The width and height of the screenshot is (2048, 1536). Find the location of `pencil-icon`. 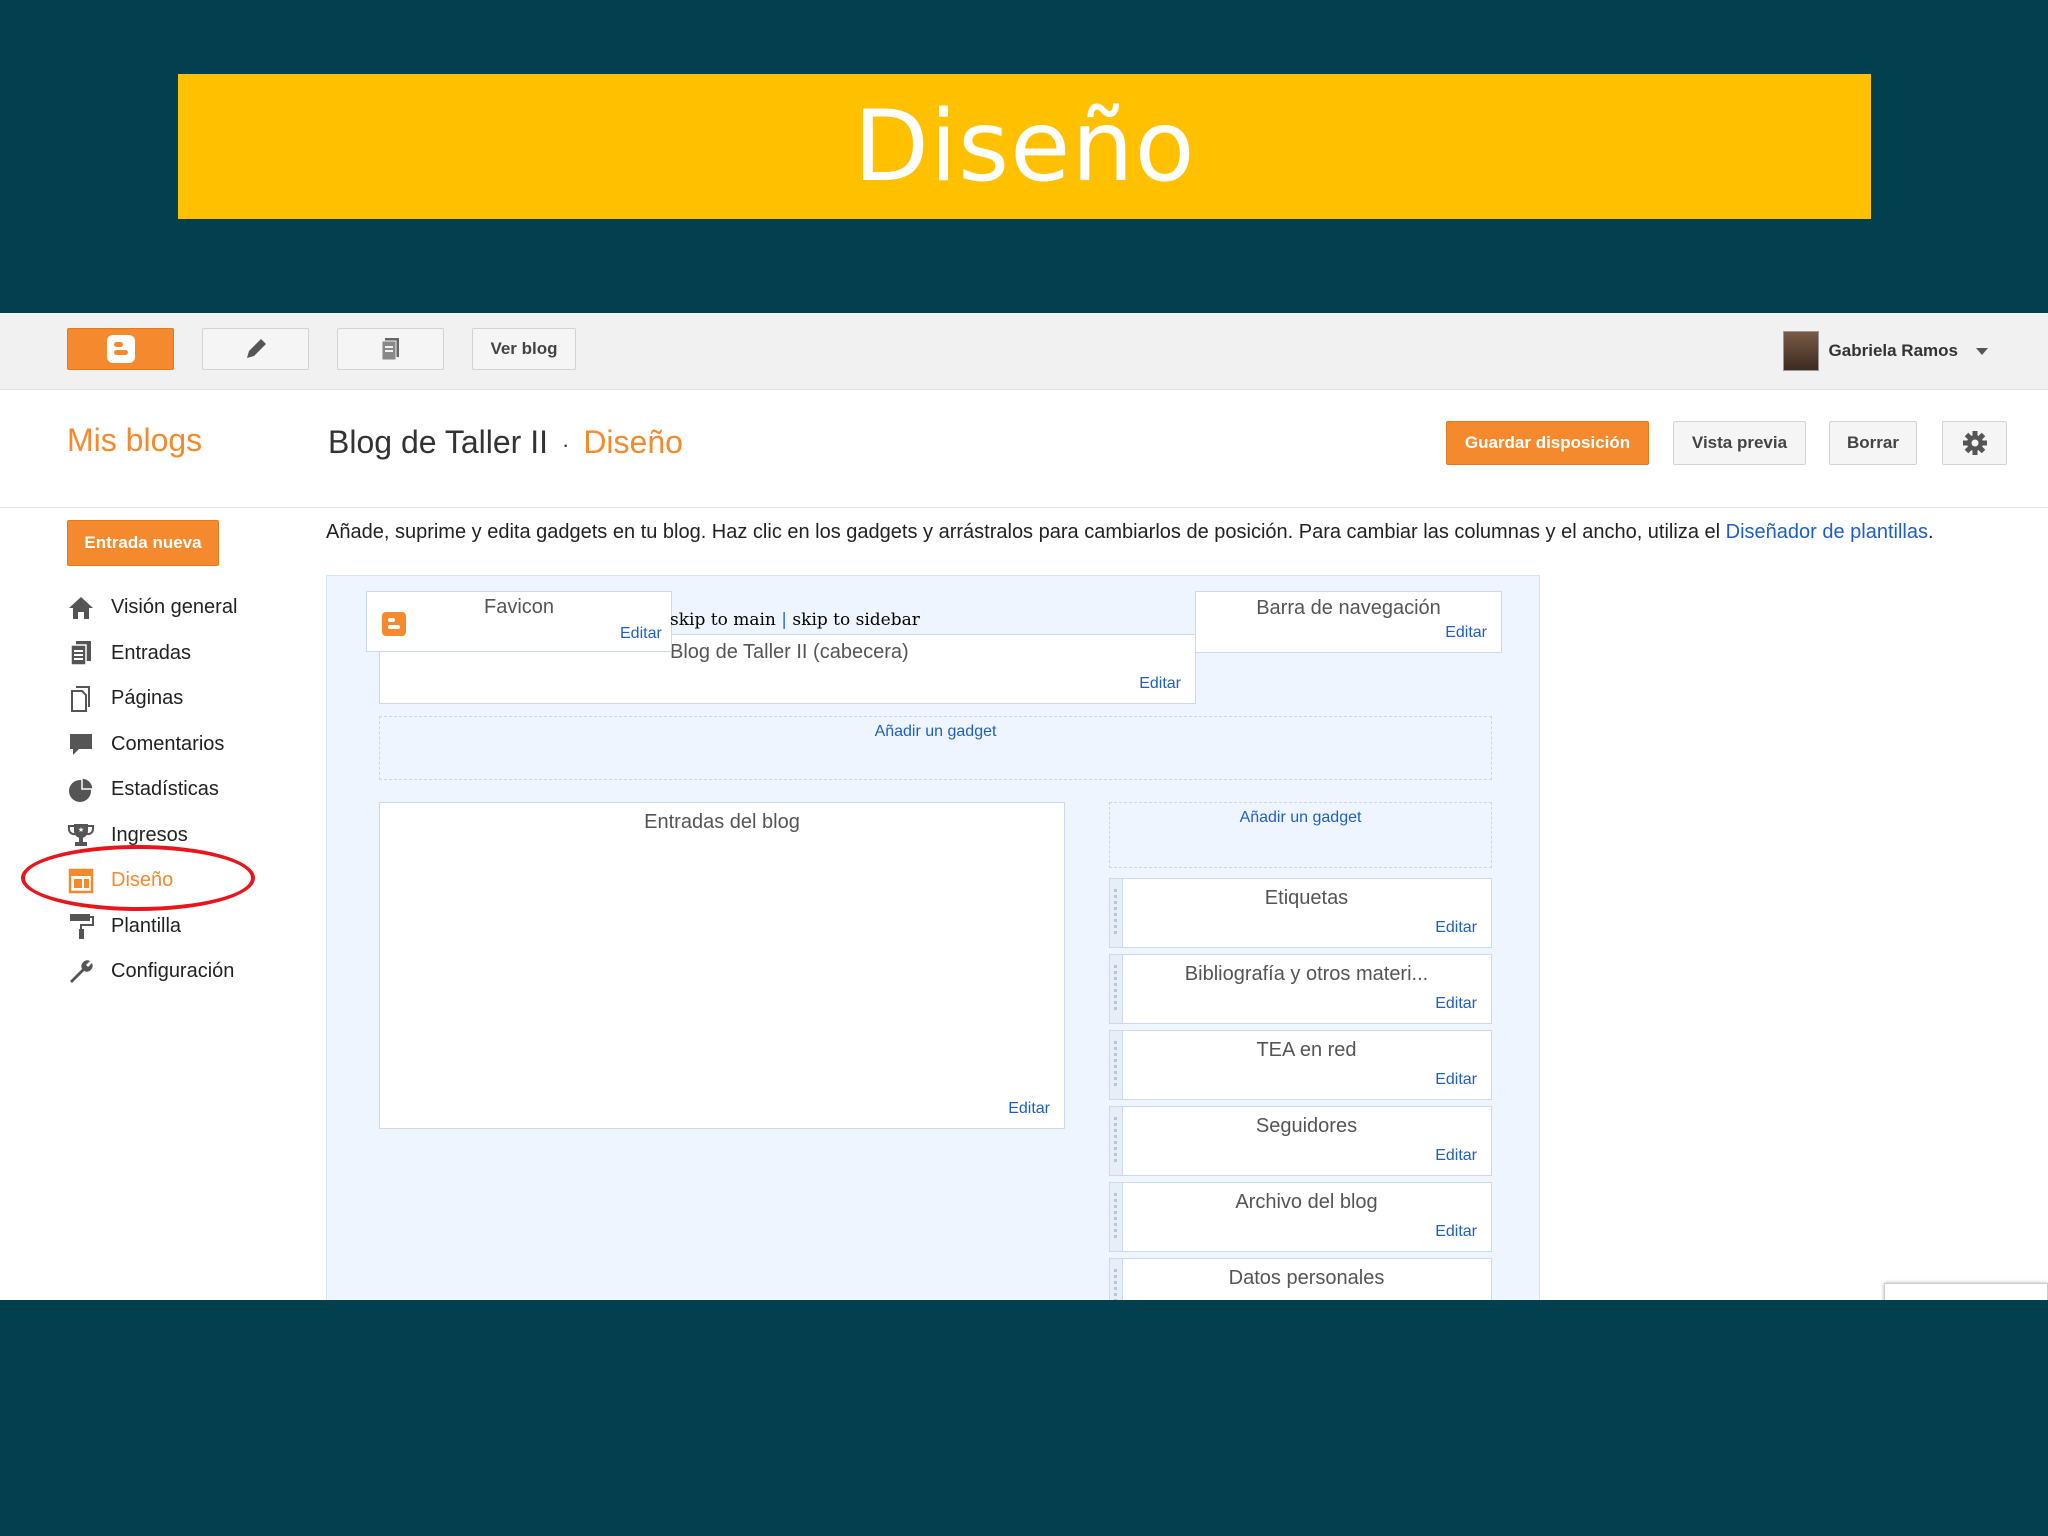

pencil-icon is located at coordinates (256, 348).